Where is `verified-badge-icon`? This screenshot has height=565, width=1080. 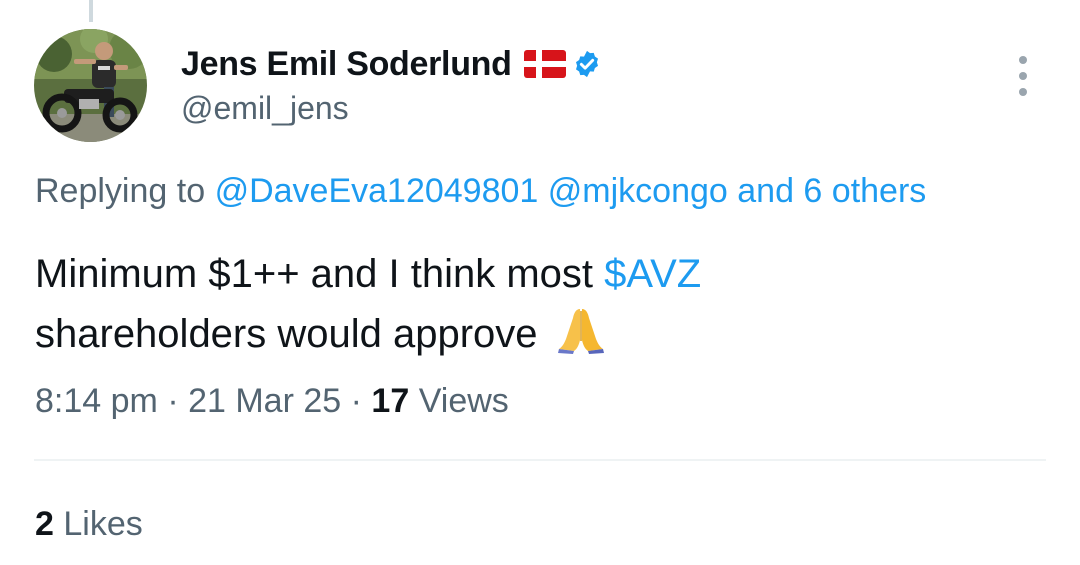 verified-badge-icon is located at coordinates (587, 64).